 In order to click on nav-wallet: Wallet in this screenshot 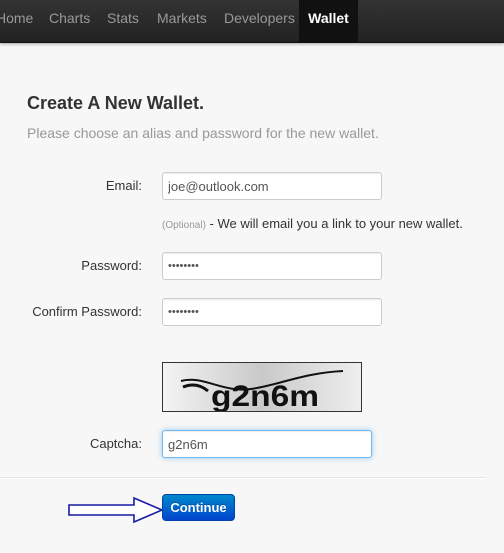, I will do `click(328, 21)`.